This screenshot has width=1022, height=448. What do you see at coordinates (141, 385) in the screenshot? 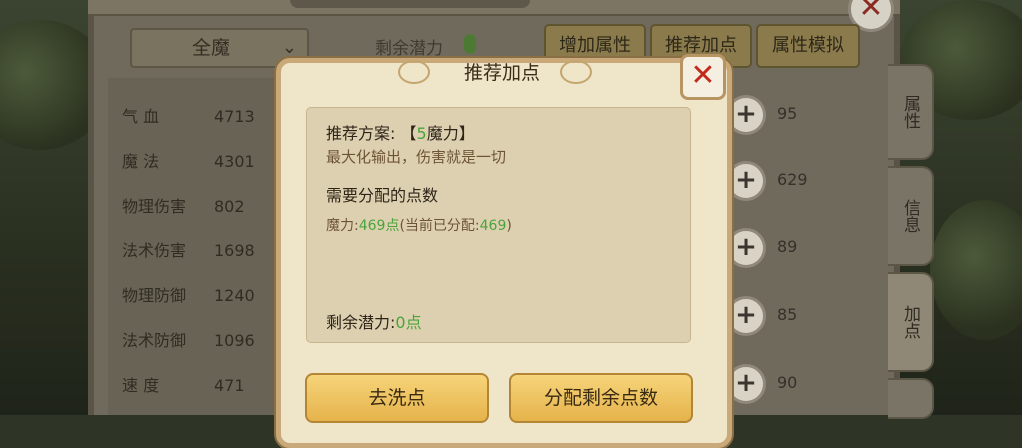
I see `stat-name: 速 度` at bounding box center [141, 385].